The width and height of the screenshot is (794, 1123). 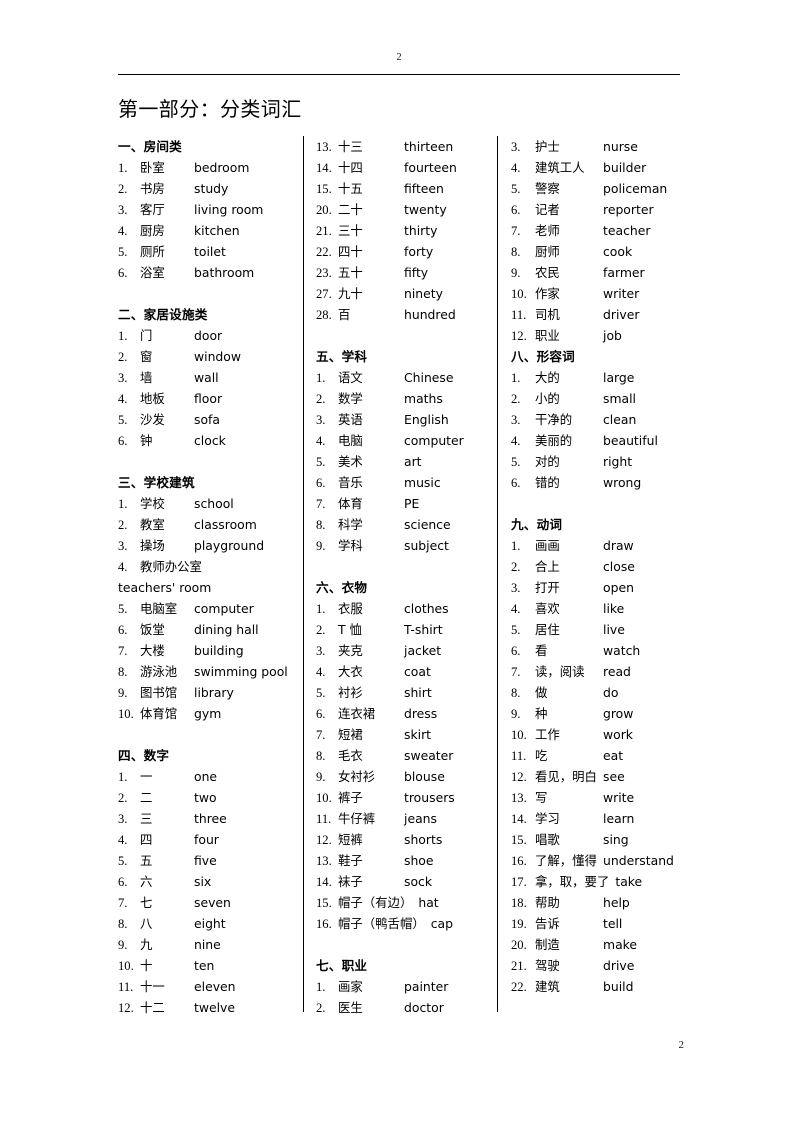 I want to click on entry-term-chinese: 教师办公室, so click(x=171, y=566).